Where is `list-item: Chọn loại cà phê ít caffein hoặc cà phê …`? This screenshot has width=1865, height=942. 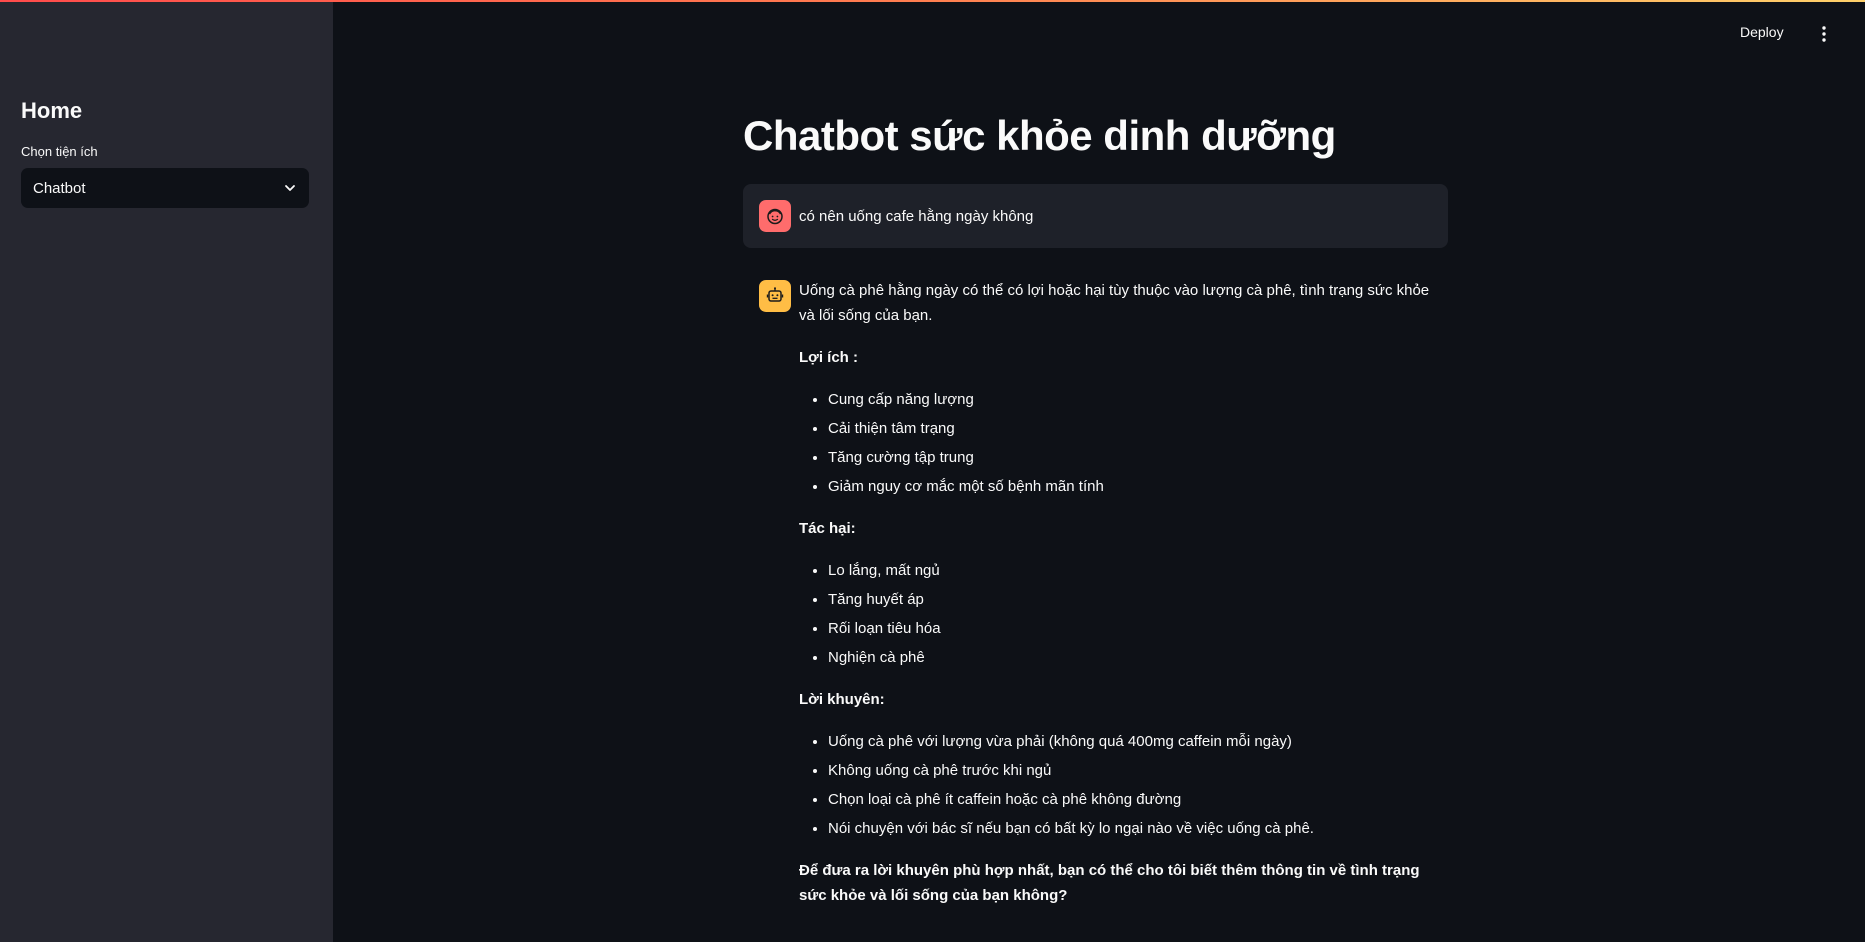 list-item: Chọn loại cà phê ít caffein hoặc cà phê … is located at coordinates (1138, 799).